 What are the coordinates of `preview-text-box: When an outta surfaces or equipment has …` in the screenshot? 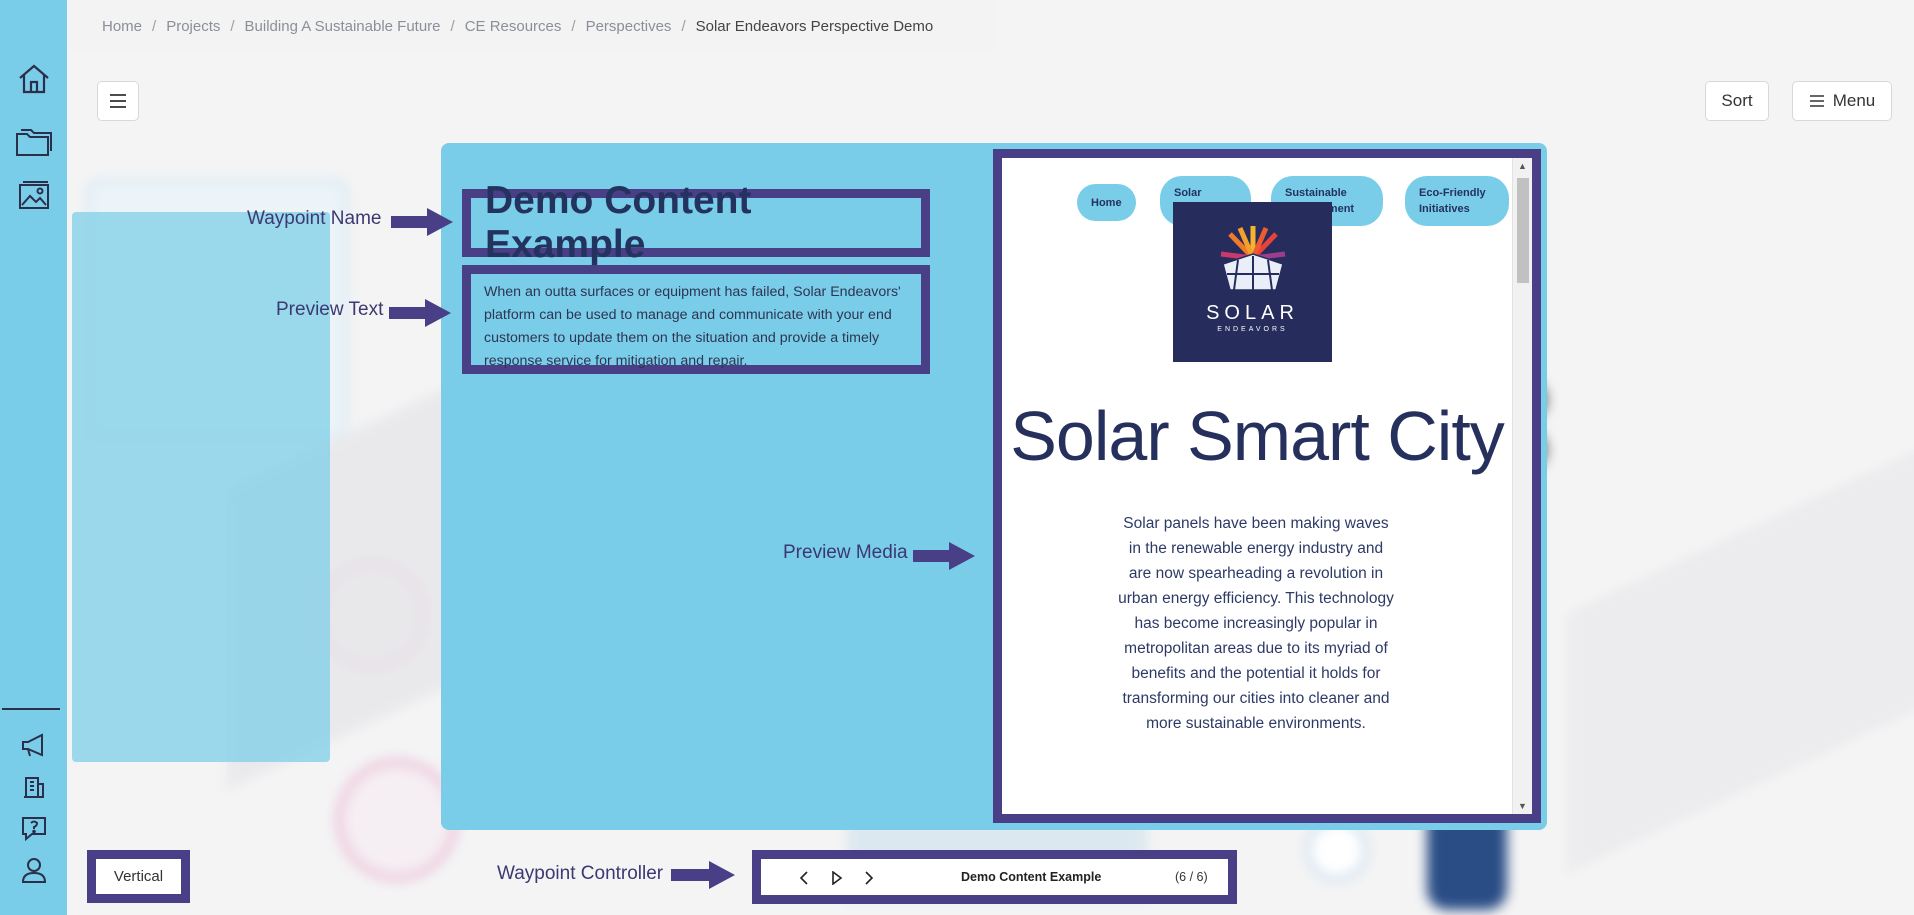 It's located at (696, 319).